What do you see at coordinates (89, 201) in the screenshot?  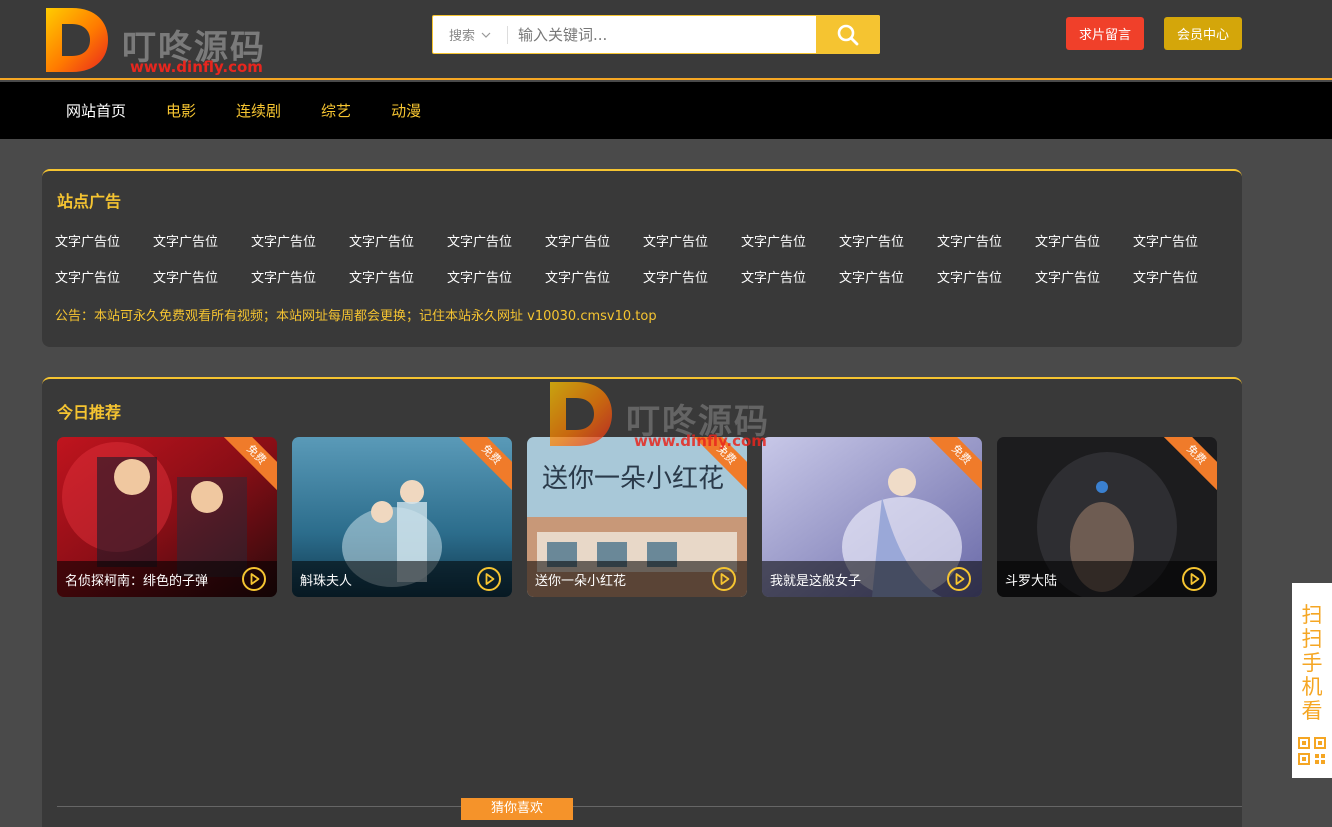 I see `ad-panel-title: 站点广告` at bounding box center [89, 201].